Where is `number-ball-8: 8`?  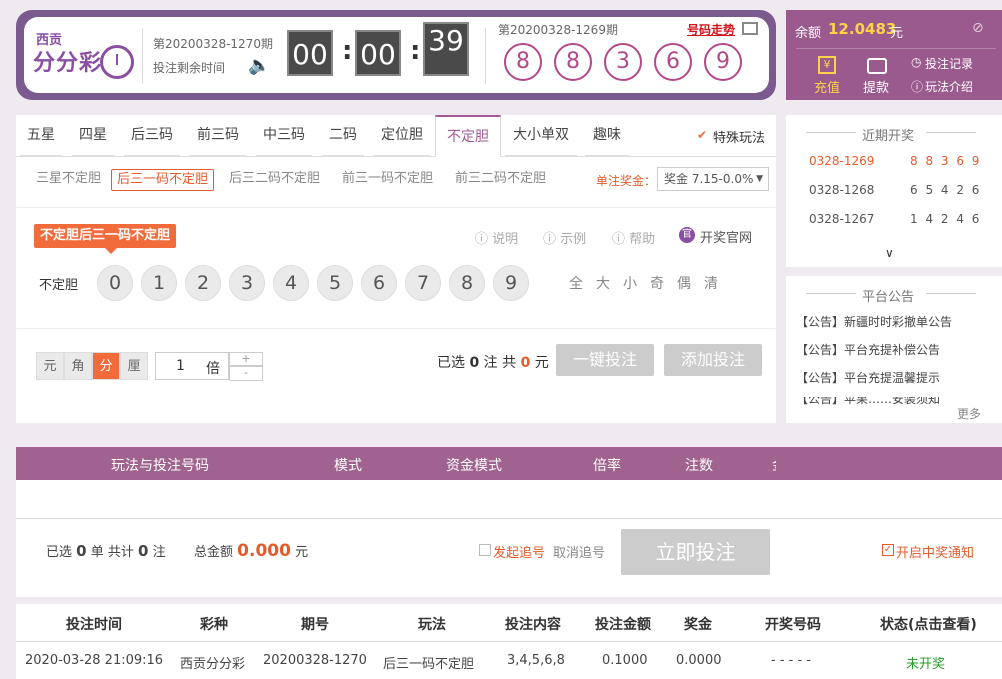
number-ball-8: 8 is located at coordinates (467, 283).